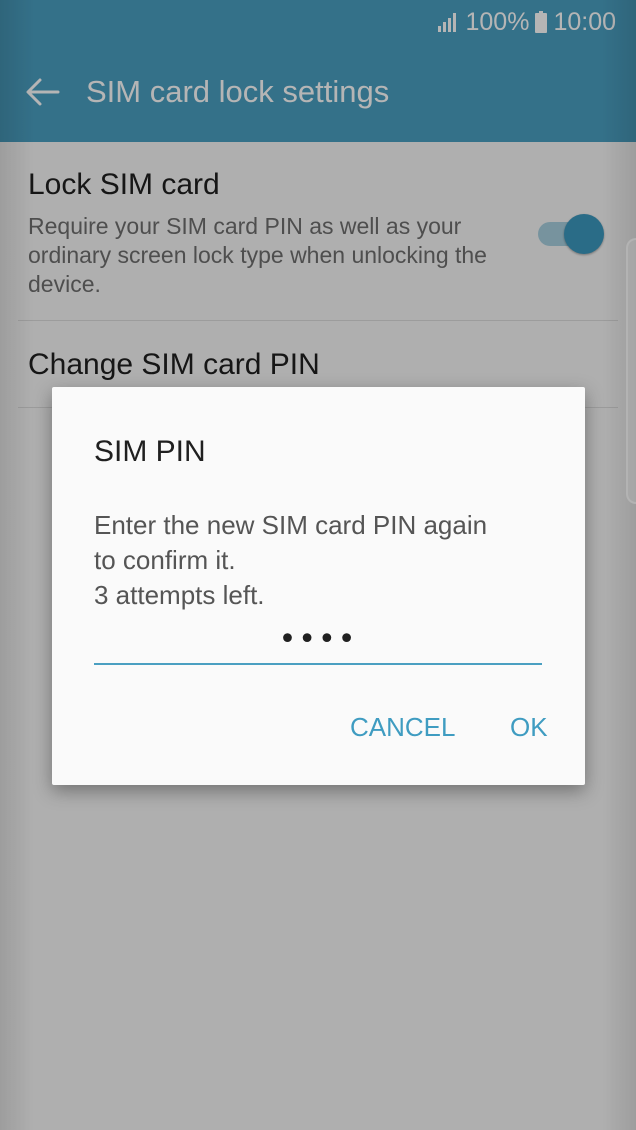 The image size is (636, 1130). What do you see at coordinates (402, 727) in the screenshot?
I see `cancel-button: CANCEL` at bounding box center [402, 727].